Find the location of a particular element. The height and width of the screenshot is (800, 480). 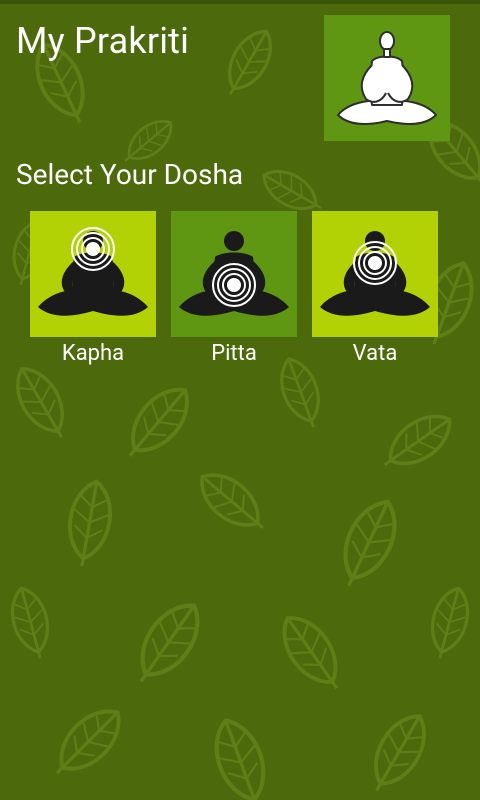

meditation-head-chakra-icon is located at coordinates (93, 271).